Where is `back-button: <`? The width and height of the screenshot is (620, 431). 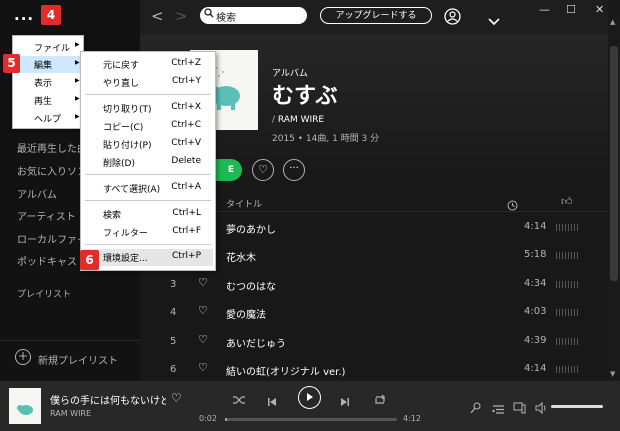
back-button: < is located at coordinates (157, 16).